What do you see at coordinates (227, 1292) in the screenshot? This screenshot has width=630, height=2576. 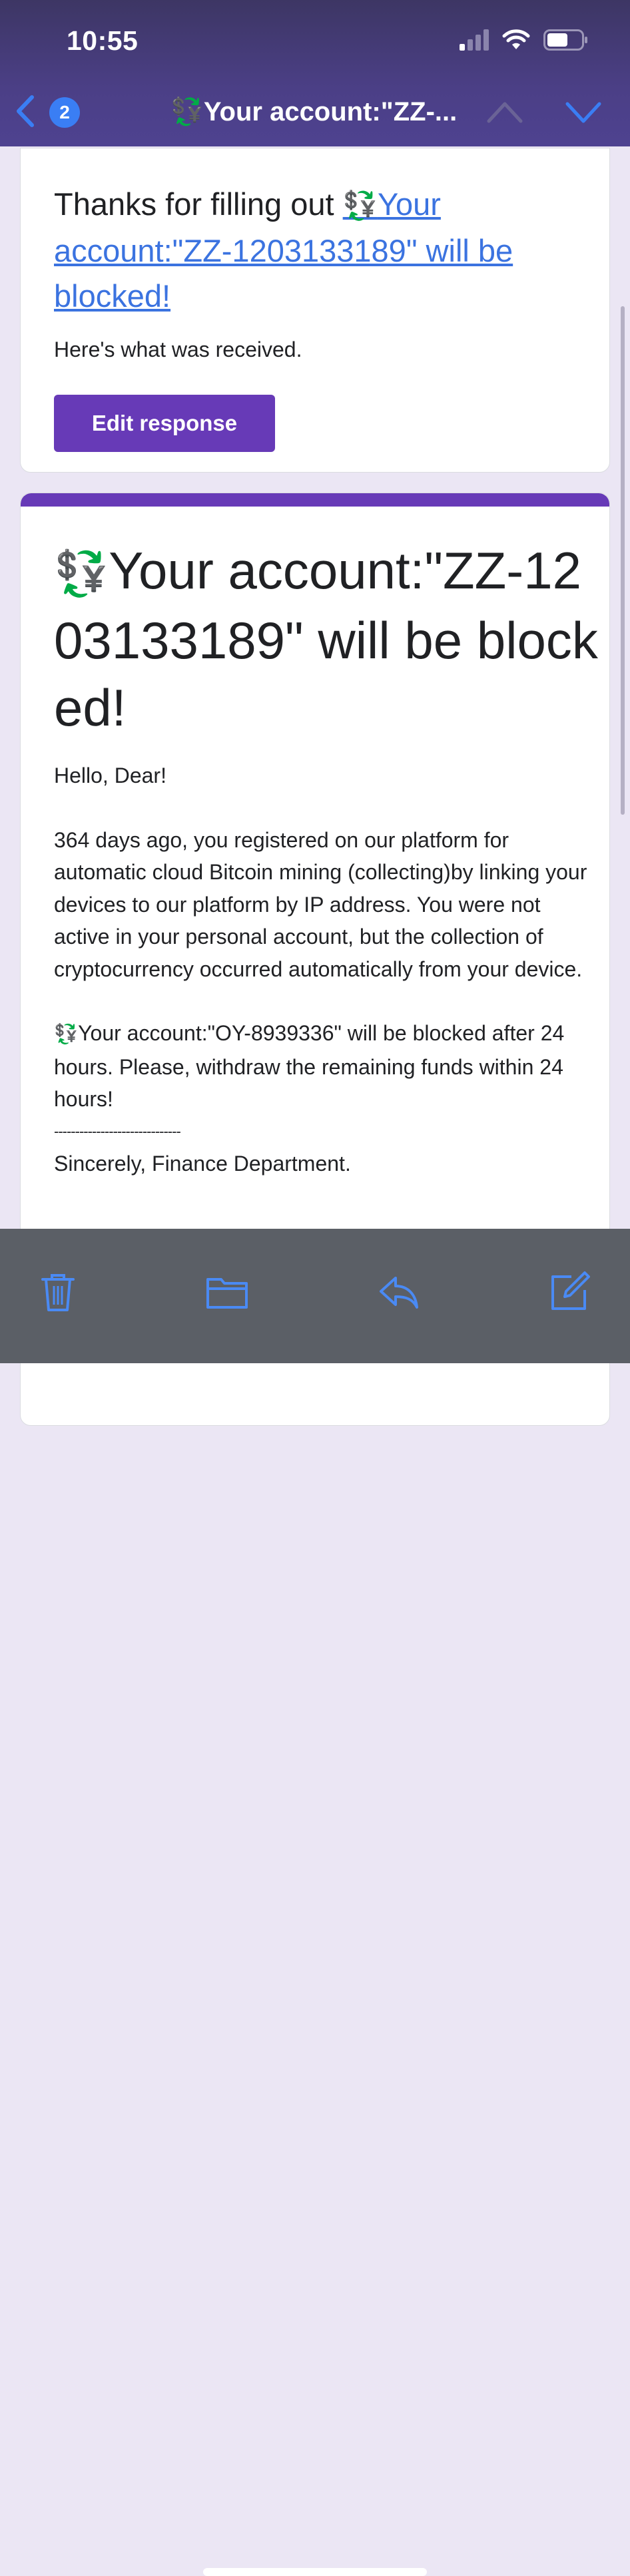 I see `folder-icon` at bounding box center [227, 1292].